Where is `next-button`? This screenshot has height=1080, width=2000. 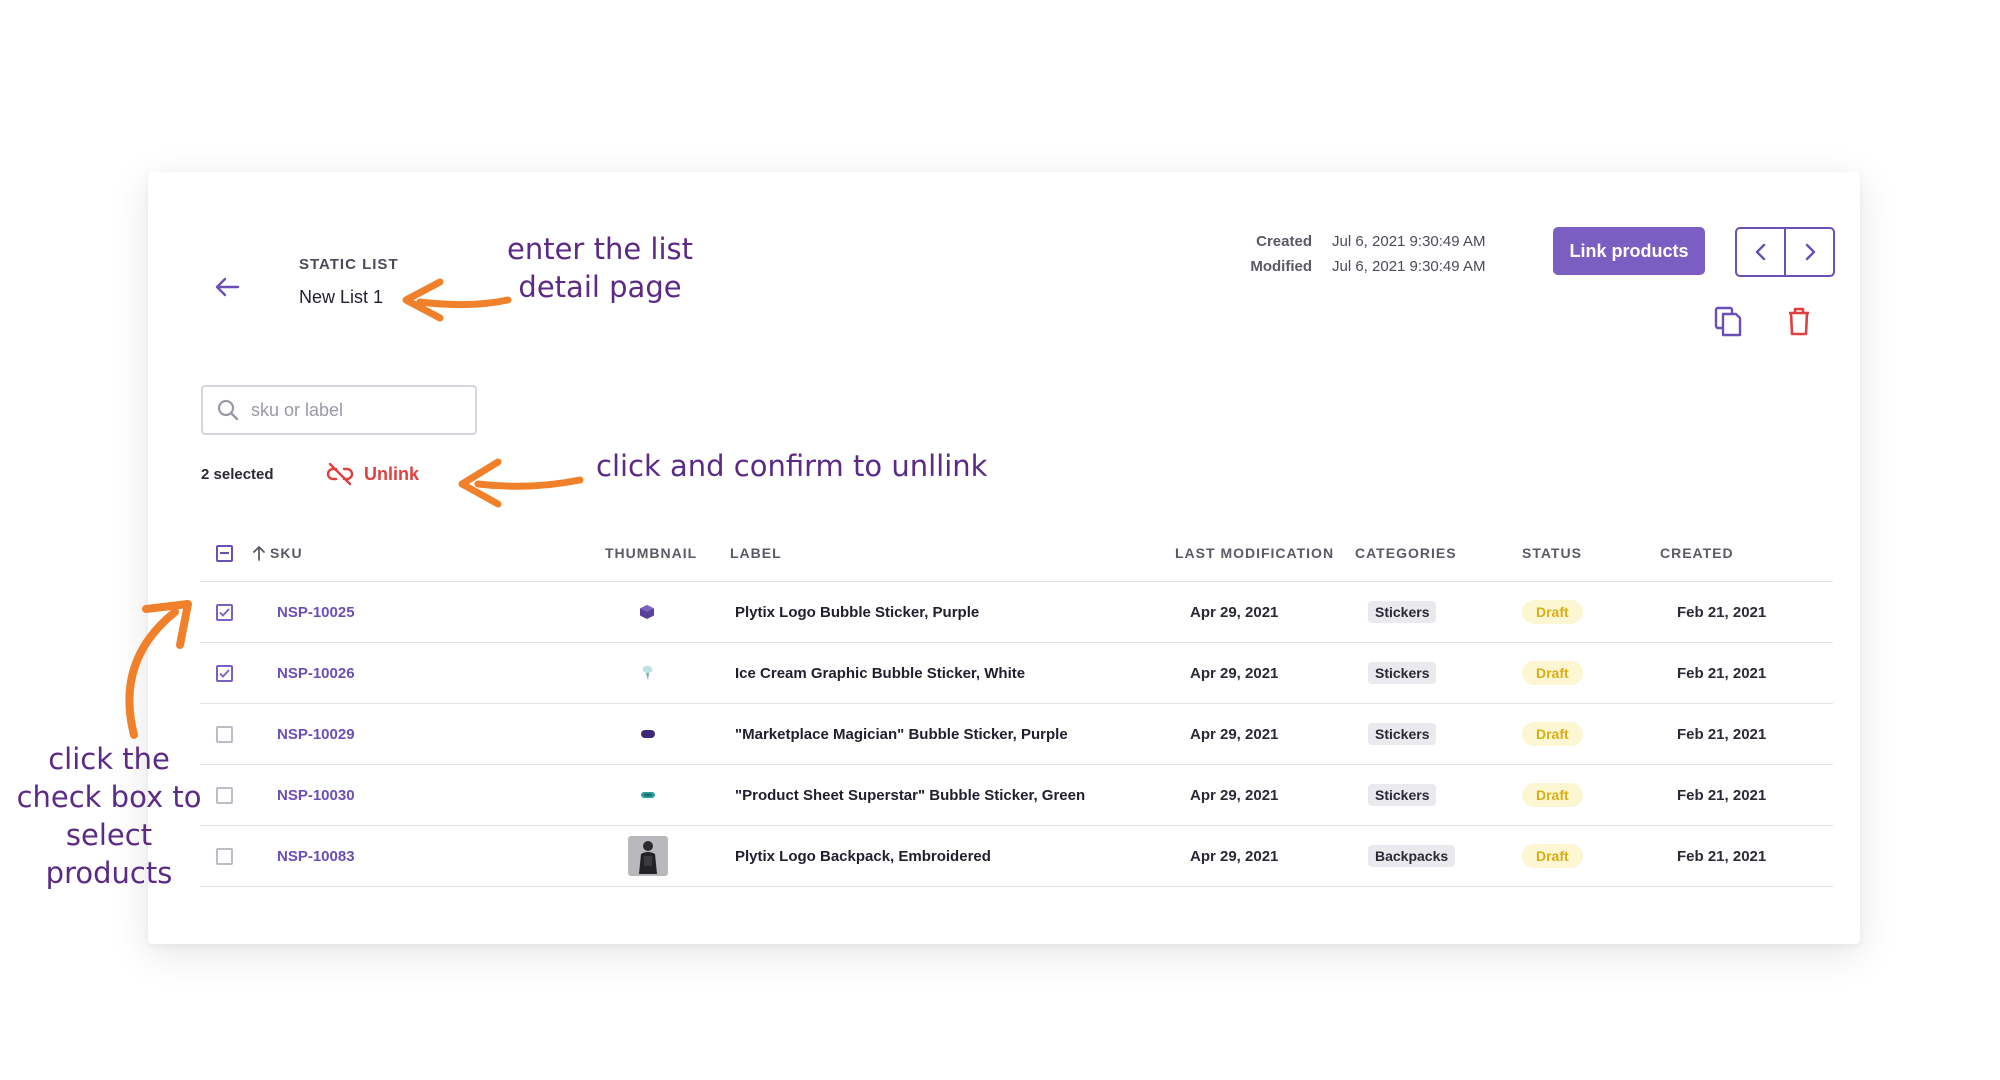
next-button is located at coordinates (1809, 252).